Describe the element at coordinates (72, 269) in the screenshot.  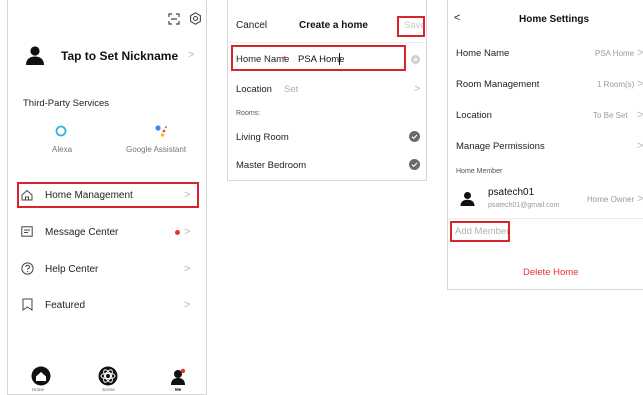
I see `menu-label: Help Center` at that location.